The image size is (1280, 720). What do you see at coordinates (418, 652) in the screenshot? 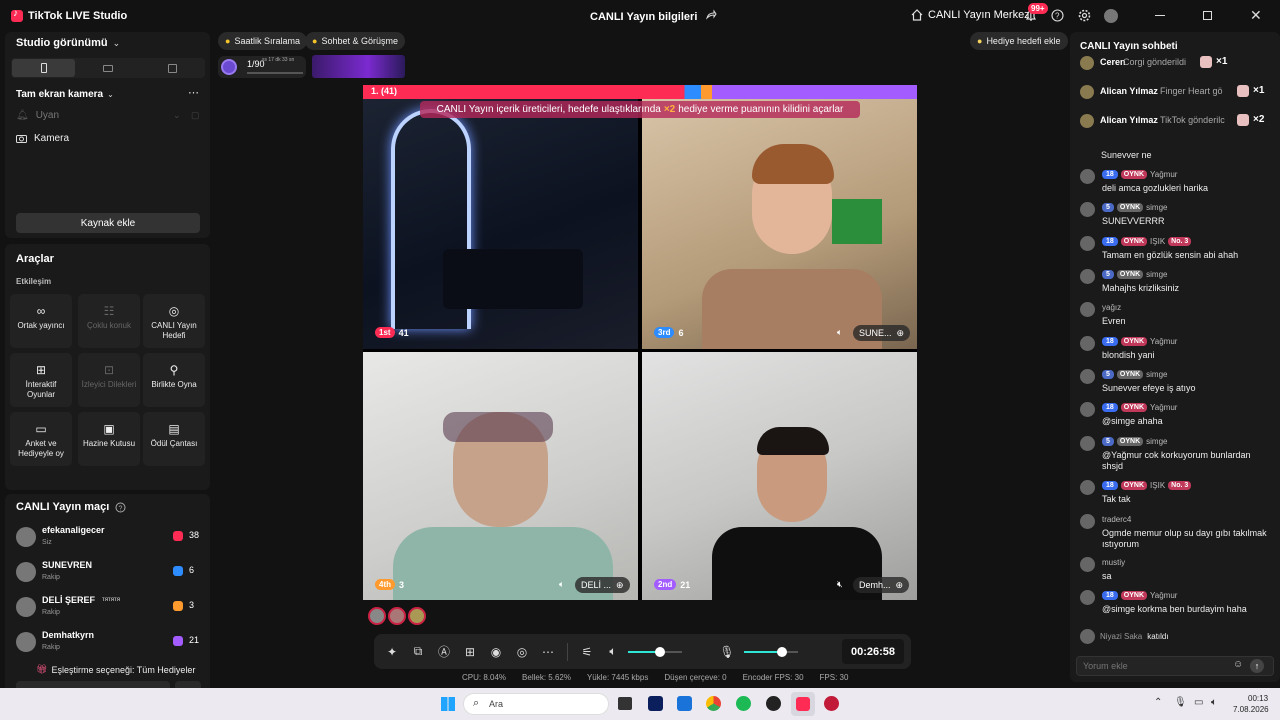
I see `crop-icon: ⧉` at bounding box center [418, 652].